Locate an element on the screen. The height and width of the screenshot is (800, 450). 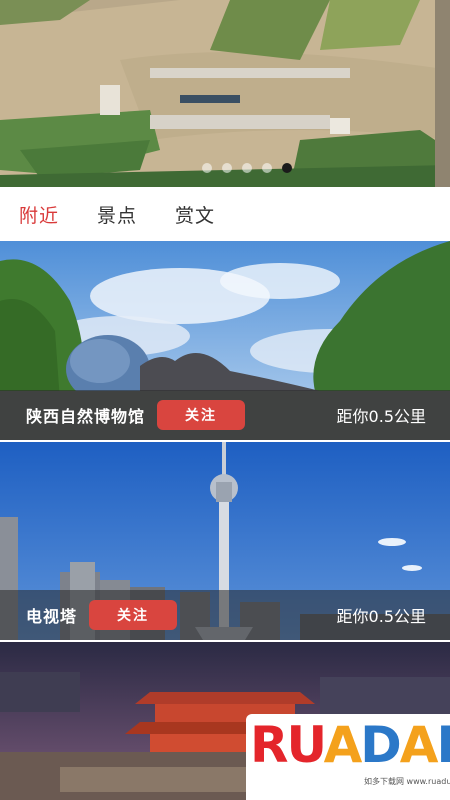
watermark-site-text: 如多下载网 www.ruaduo.com is located at coordinates (407, 781).